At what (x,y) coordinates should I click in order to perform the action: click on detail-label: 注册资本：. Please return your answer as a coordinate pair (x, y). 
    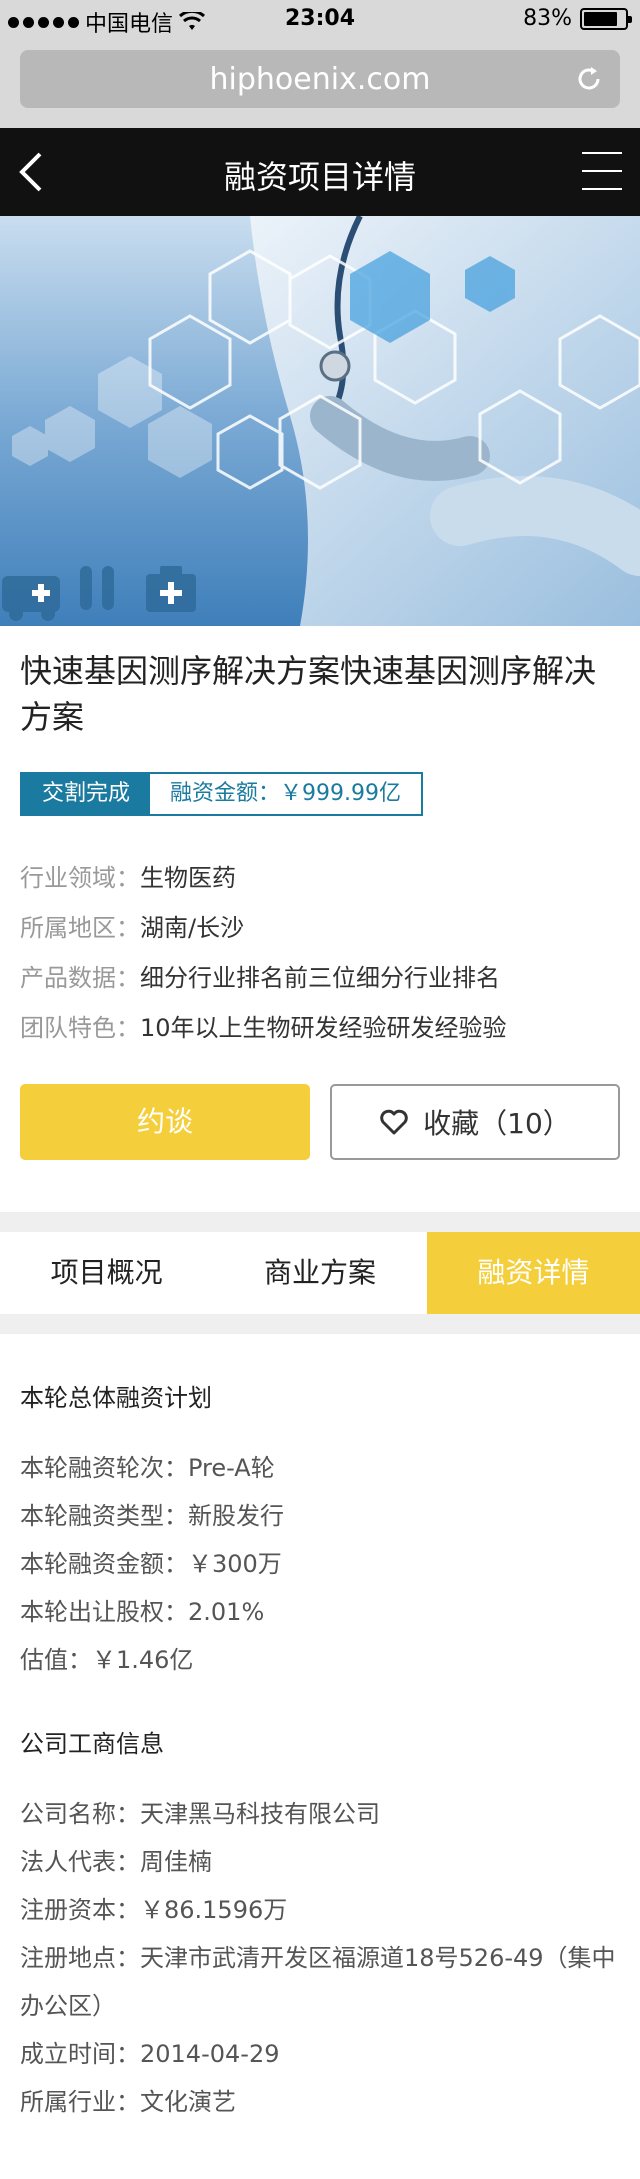
    Looking at the image, I should click on (80, 1910).